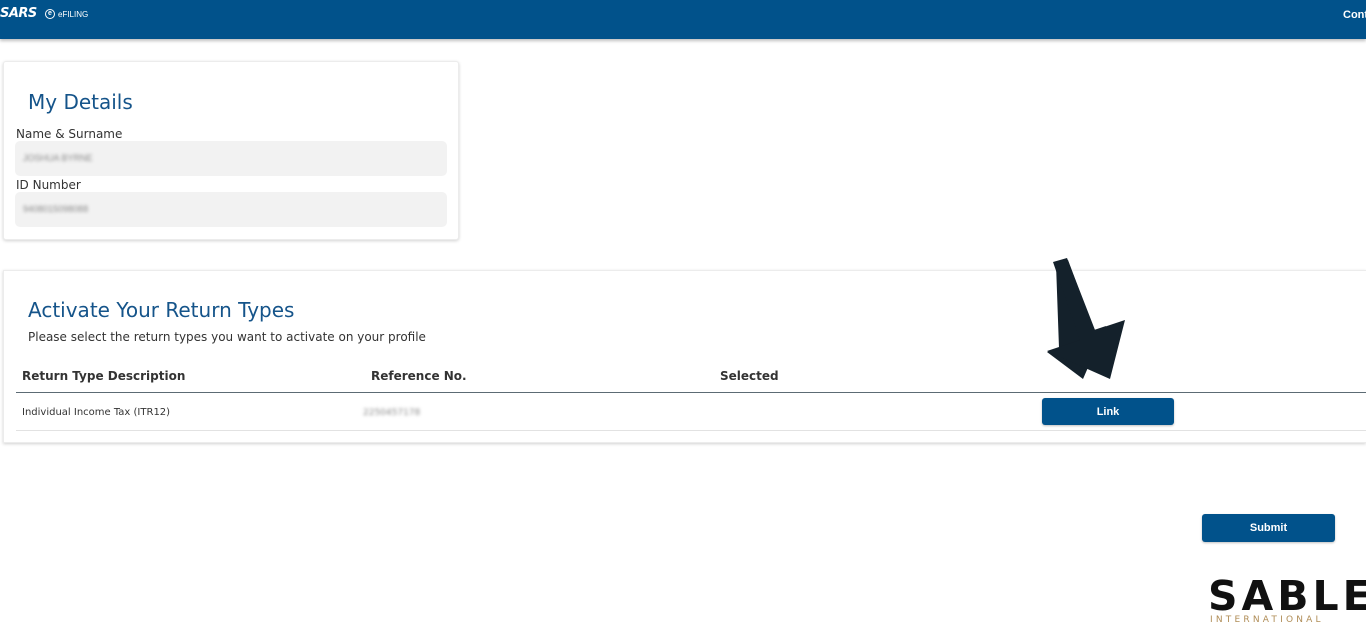 Image resolution: width=1366 pixels, height=638 pixels. What do you see at coordinates (683, 19) in the screenshot?
I see `top-navigation-bar: SARS e eFILING Conta` at bounding box center [683, 19].